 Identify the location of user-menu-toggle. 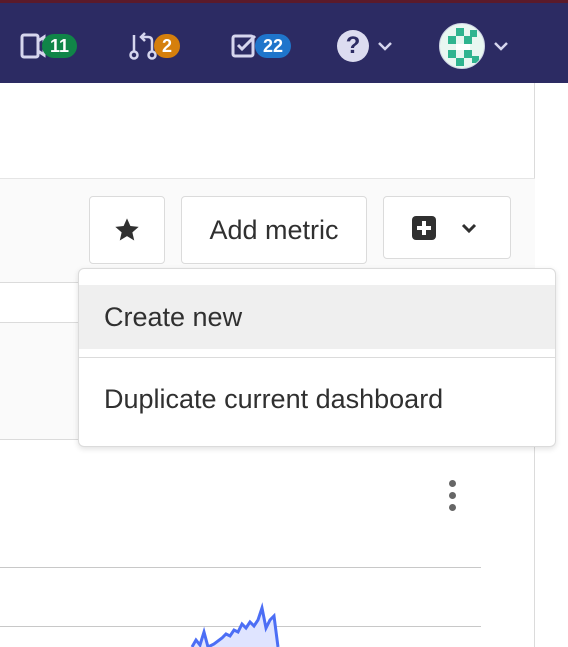
(474, 46).